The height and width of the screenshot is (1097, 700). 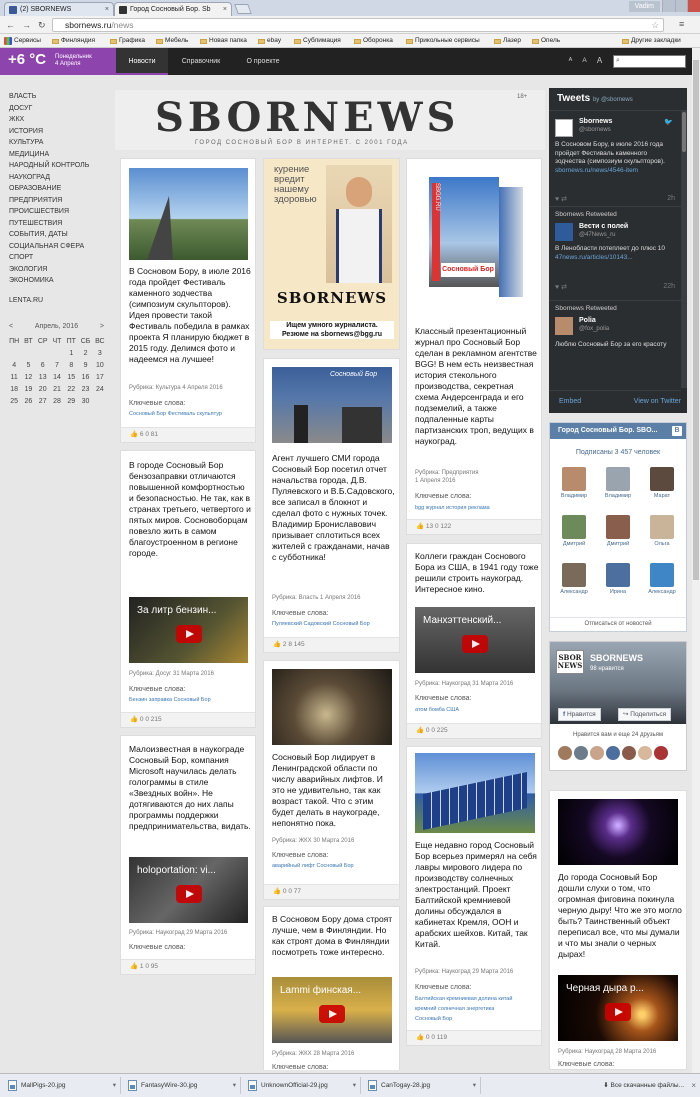 I want to click on calendar-day: 13, so click(x=43, y=377).